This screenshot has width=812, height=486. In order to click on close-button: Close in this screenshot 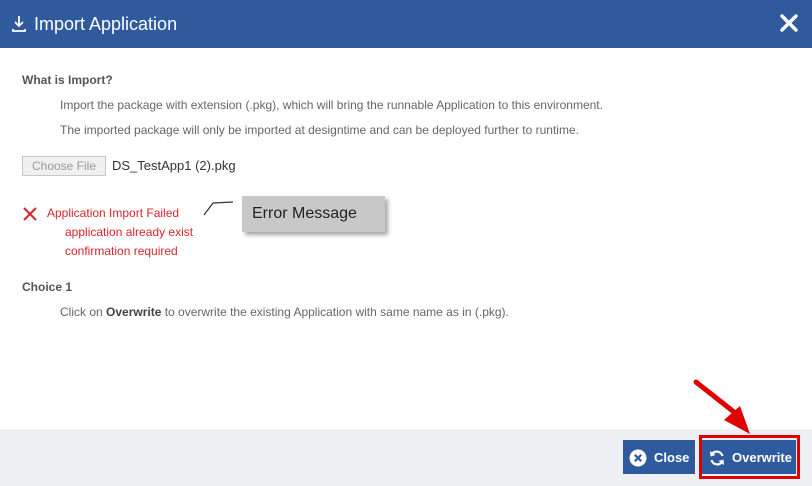, I will do `click(659, 457)`.